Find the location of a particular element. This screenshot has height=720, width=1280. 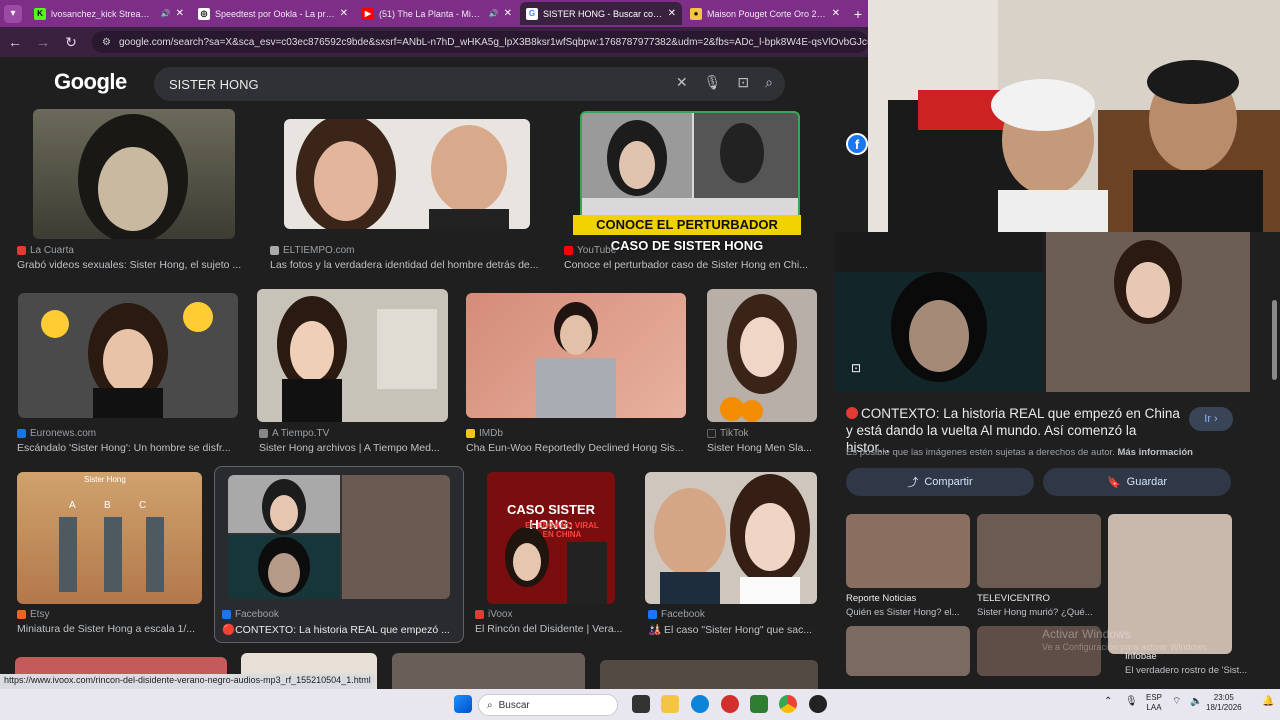

language-indicator: ESP LAA is located at coordinates (1154, 703).